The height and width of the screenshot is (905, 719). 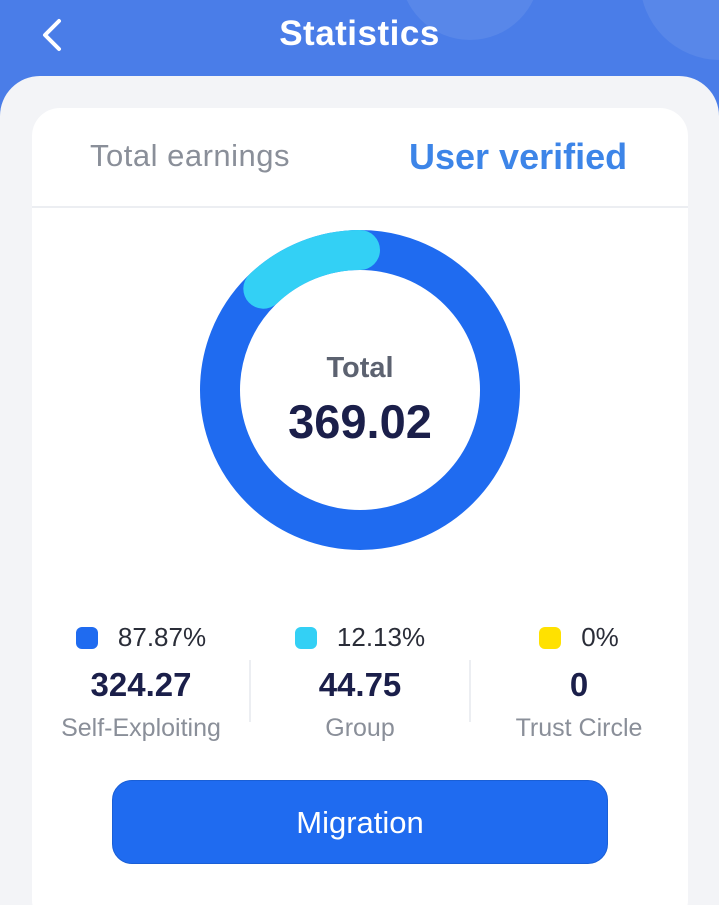 I want to click on donut-slice-group, so click(x=311, y=269).